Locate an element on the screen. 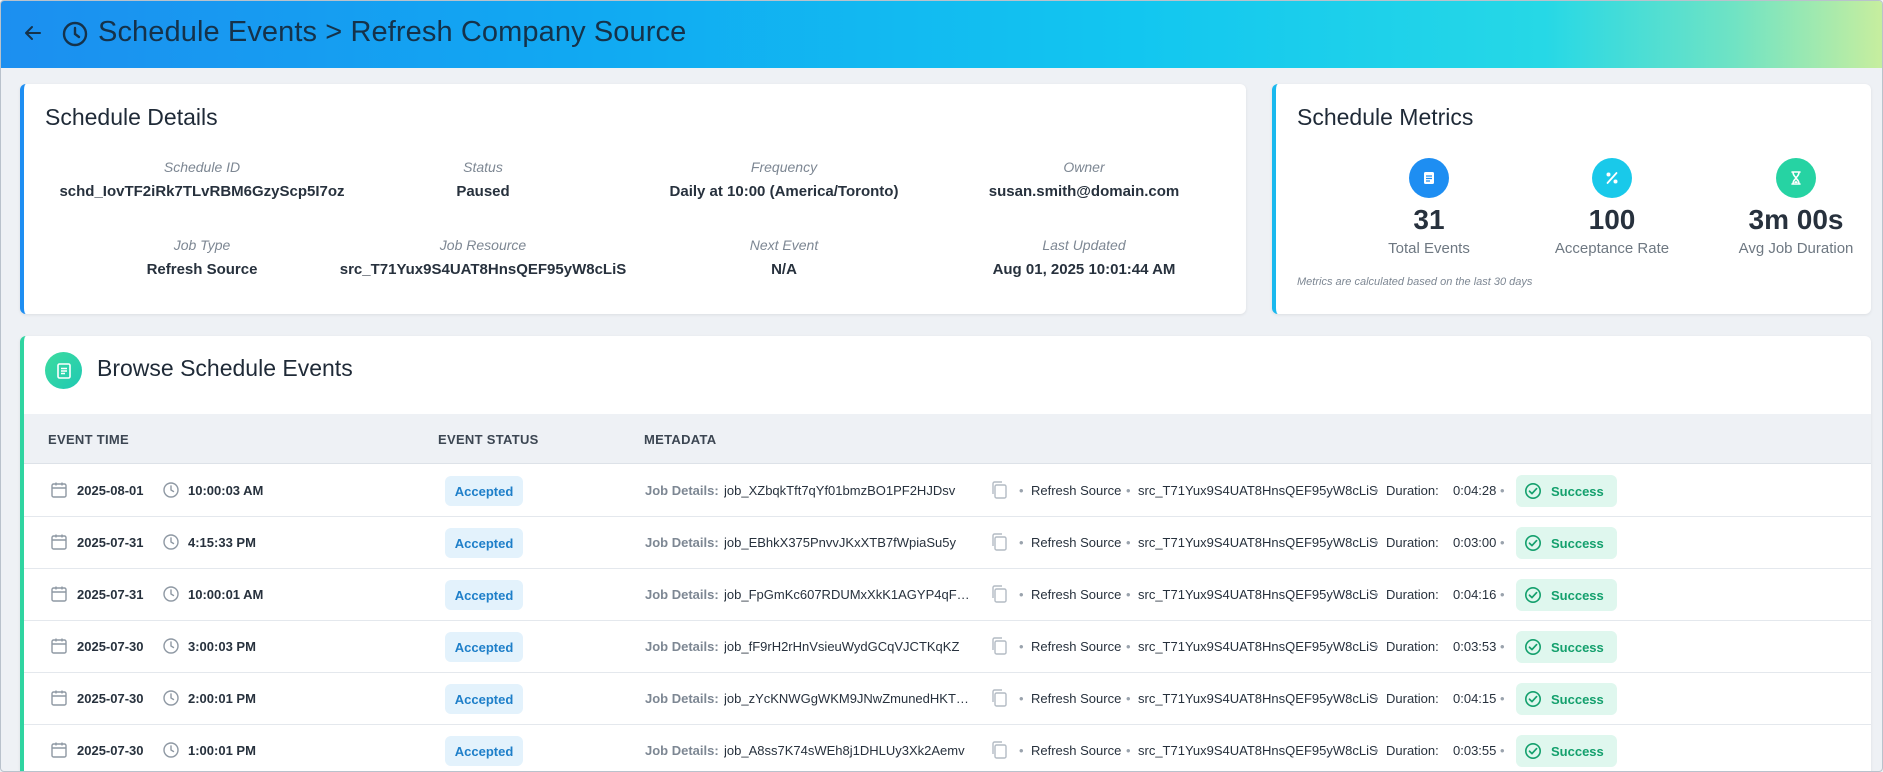 This screenshot has height=772, width=1883. job-id: job_XZbqkTft7qYf01bmzBO1PF2HJDsv is located at coordinates (840, 490).